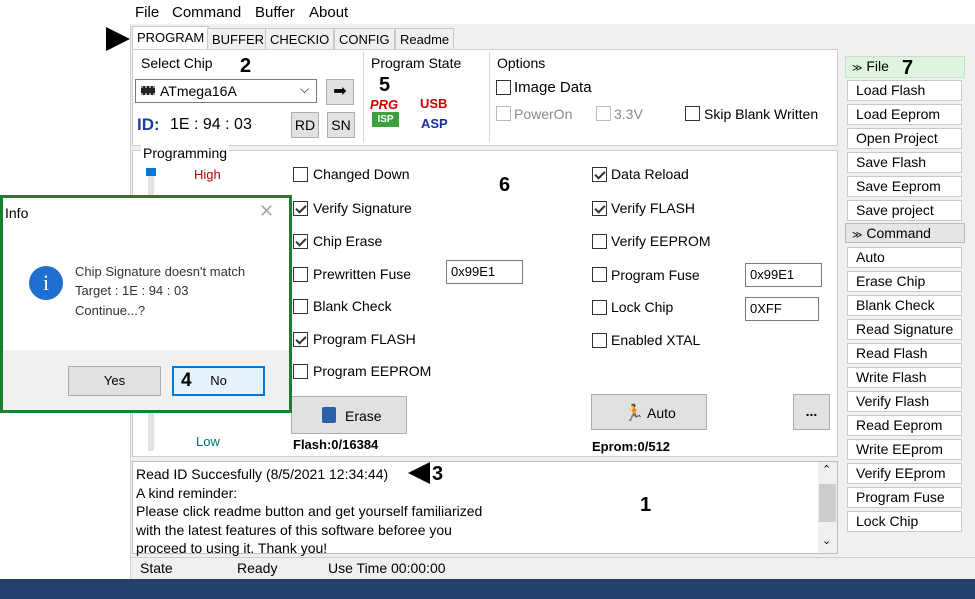 The image size is (975, 599). I want to click on skip-blank-checkbox, so click(692, 113).